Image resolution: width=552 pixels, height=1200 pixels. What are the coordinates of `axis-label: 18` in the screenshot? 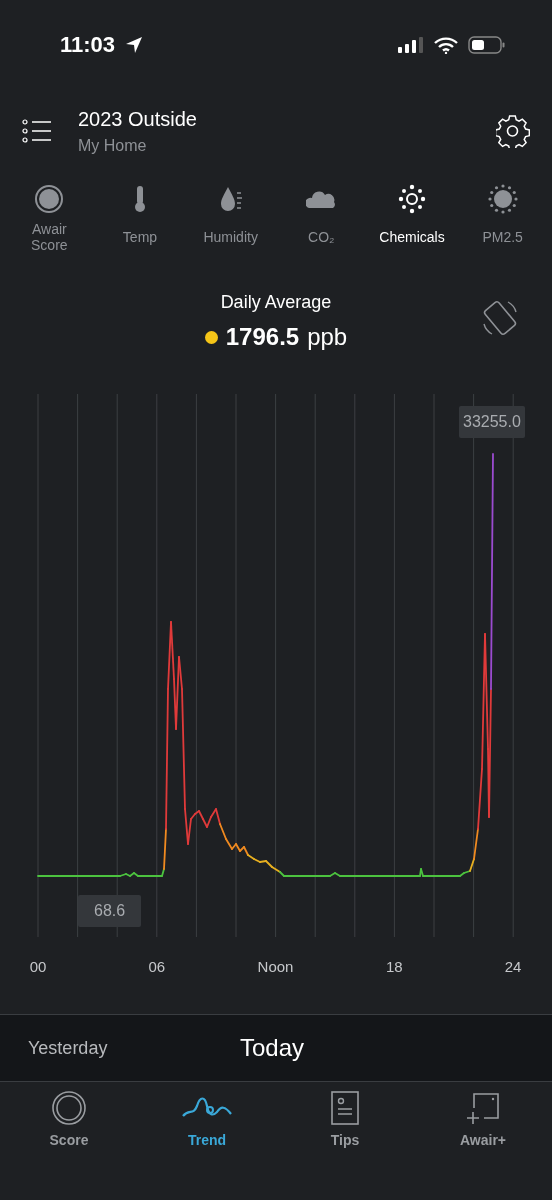 It's located at (394, 966).